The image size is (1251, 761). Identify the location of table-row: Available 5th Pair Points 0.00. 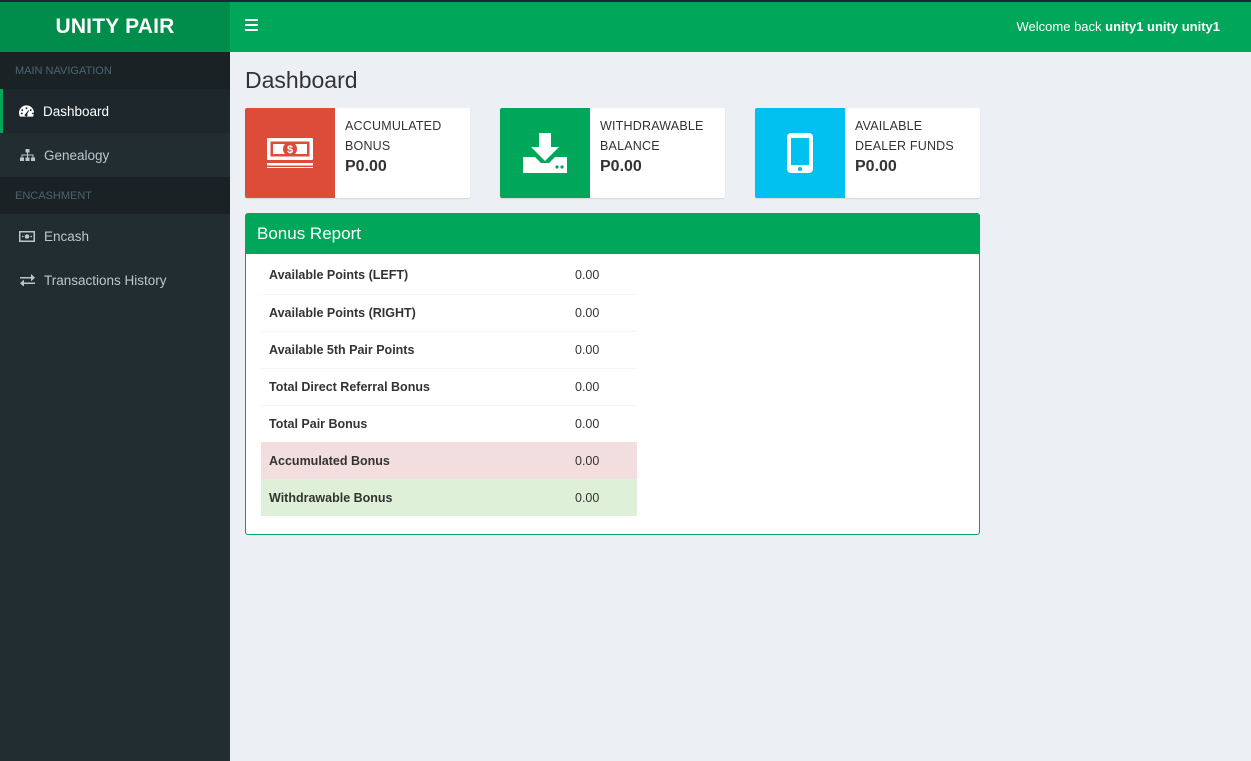
(449, 349).